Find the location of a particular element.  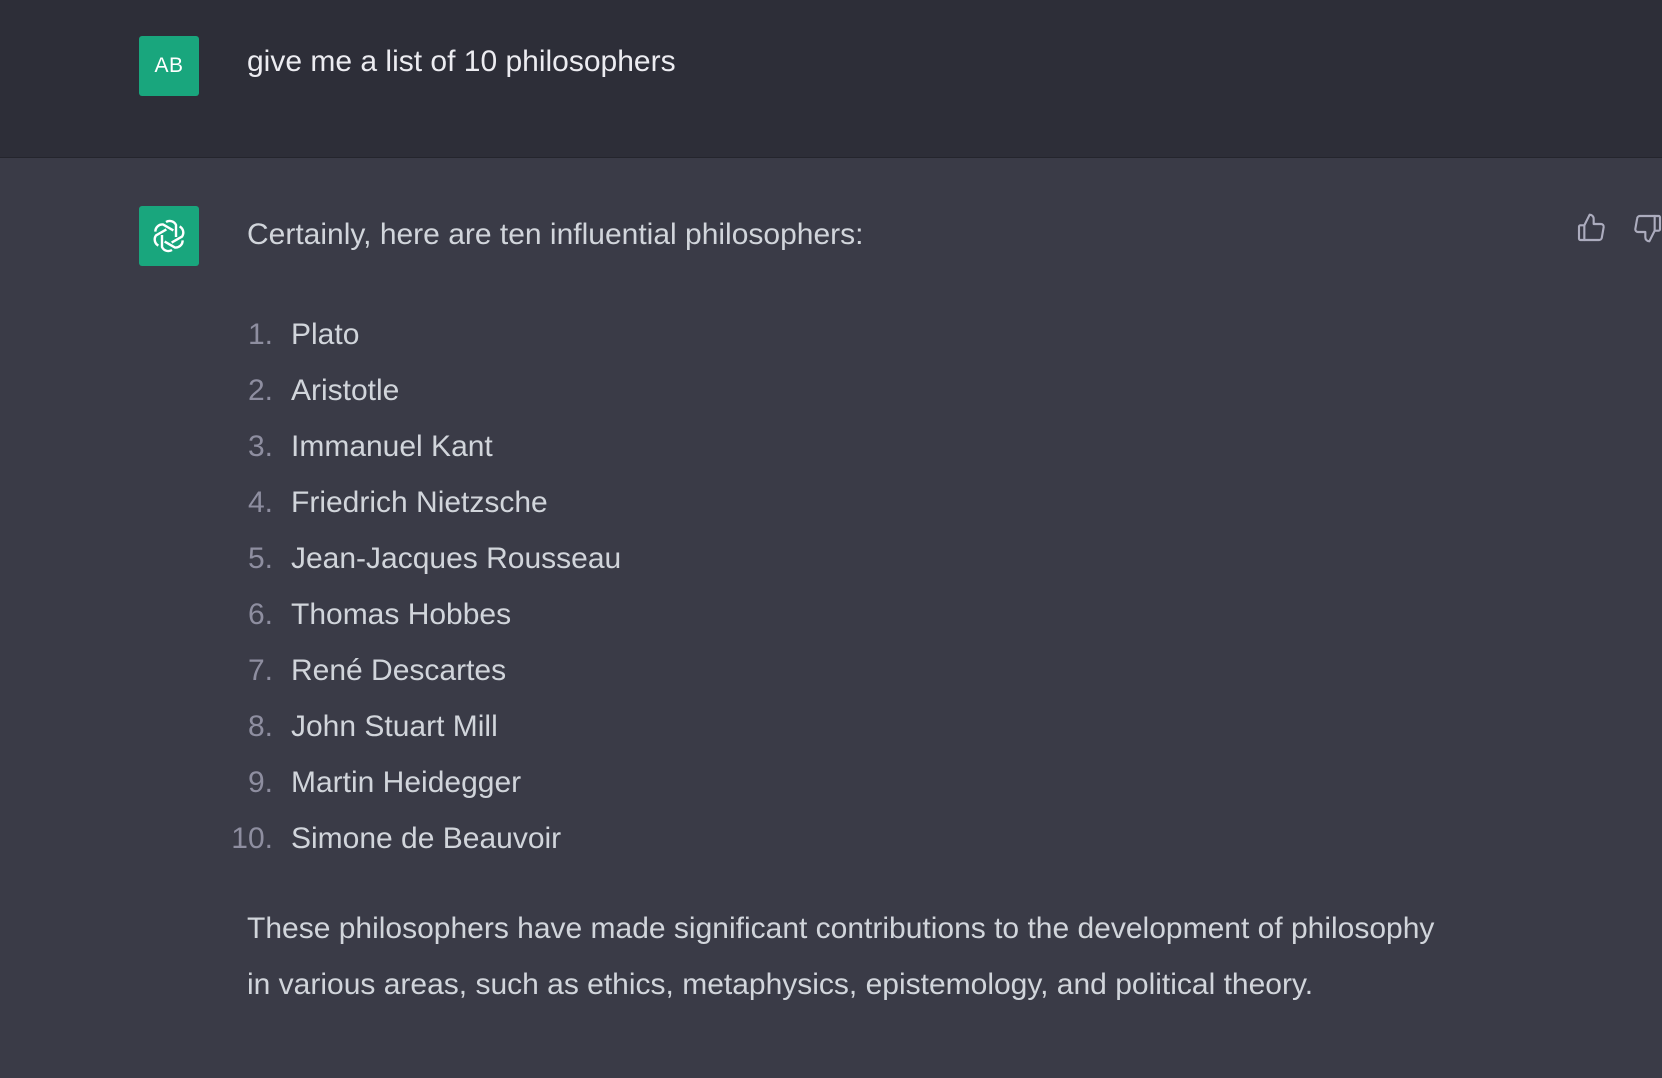

user-message-text: give me a list of 10 philosophers is located at coordinates (461, 61).